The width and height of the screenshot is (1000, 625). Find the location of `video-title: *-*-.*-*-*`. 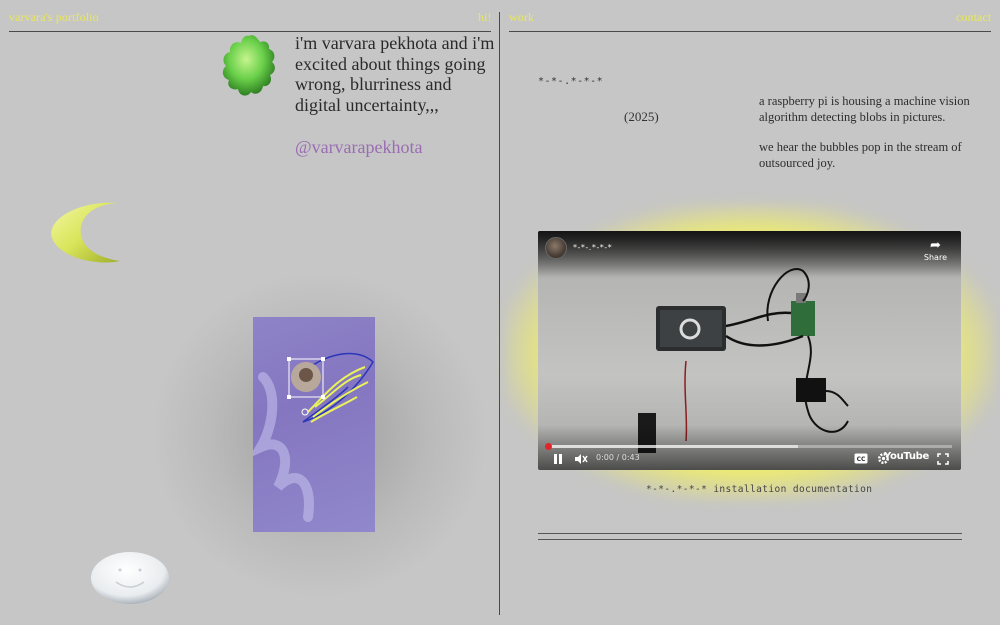

video-title: *-*-.*-*-* is located at coordinates (592, 247).